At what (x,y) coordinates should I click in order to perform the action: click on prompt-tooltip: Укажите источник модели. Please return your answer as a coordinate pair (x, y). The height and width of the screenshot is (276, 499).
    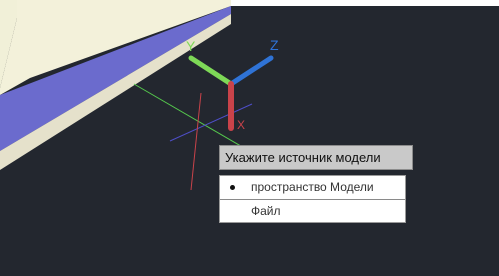
    Looking at the image, I should click on (316, 157).